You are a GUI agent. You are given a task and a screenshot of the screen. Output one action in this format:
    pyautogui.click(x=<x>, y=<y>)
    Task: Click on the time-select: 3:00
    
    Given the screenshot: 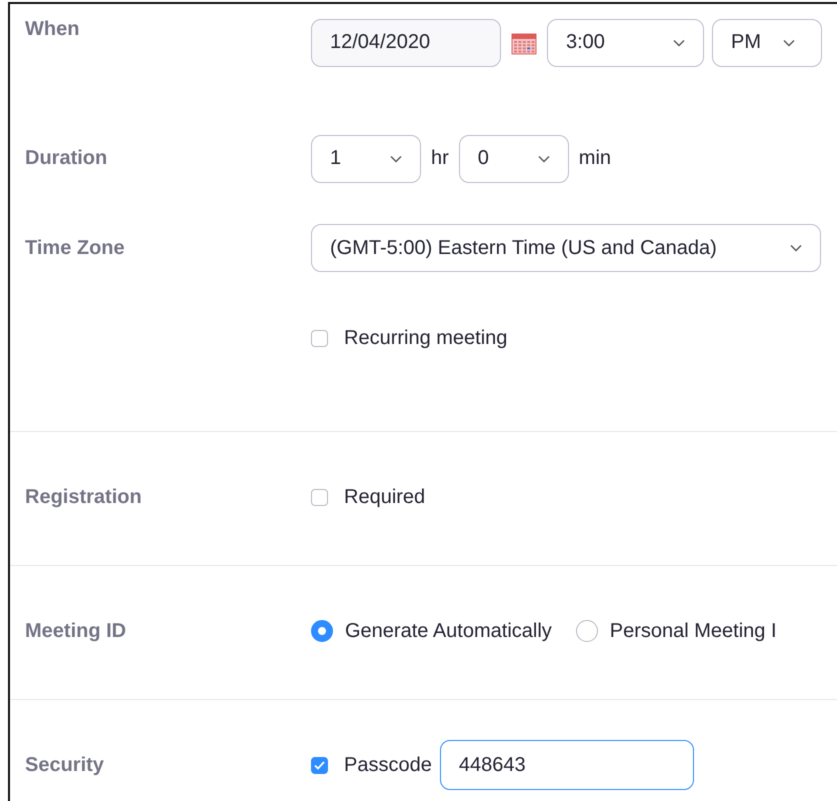 What is the action you would take?
    pyautogui.click(x=625, y=42)
    